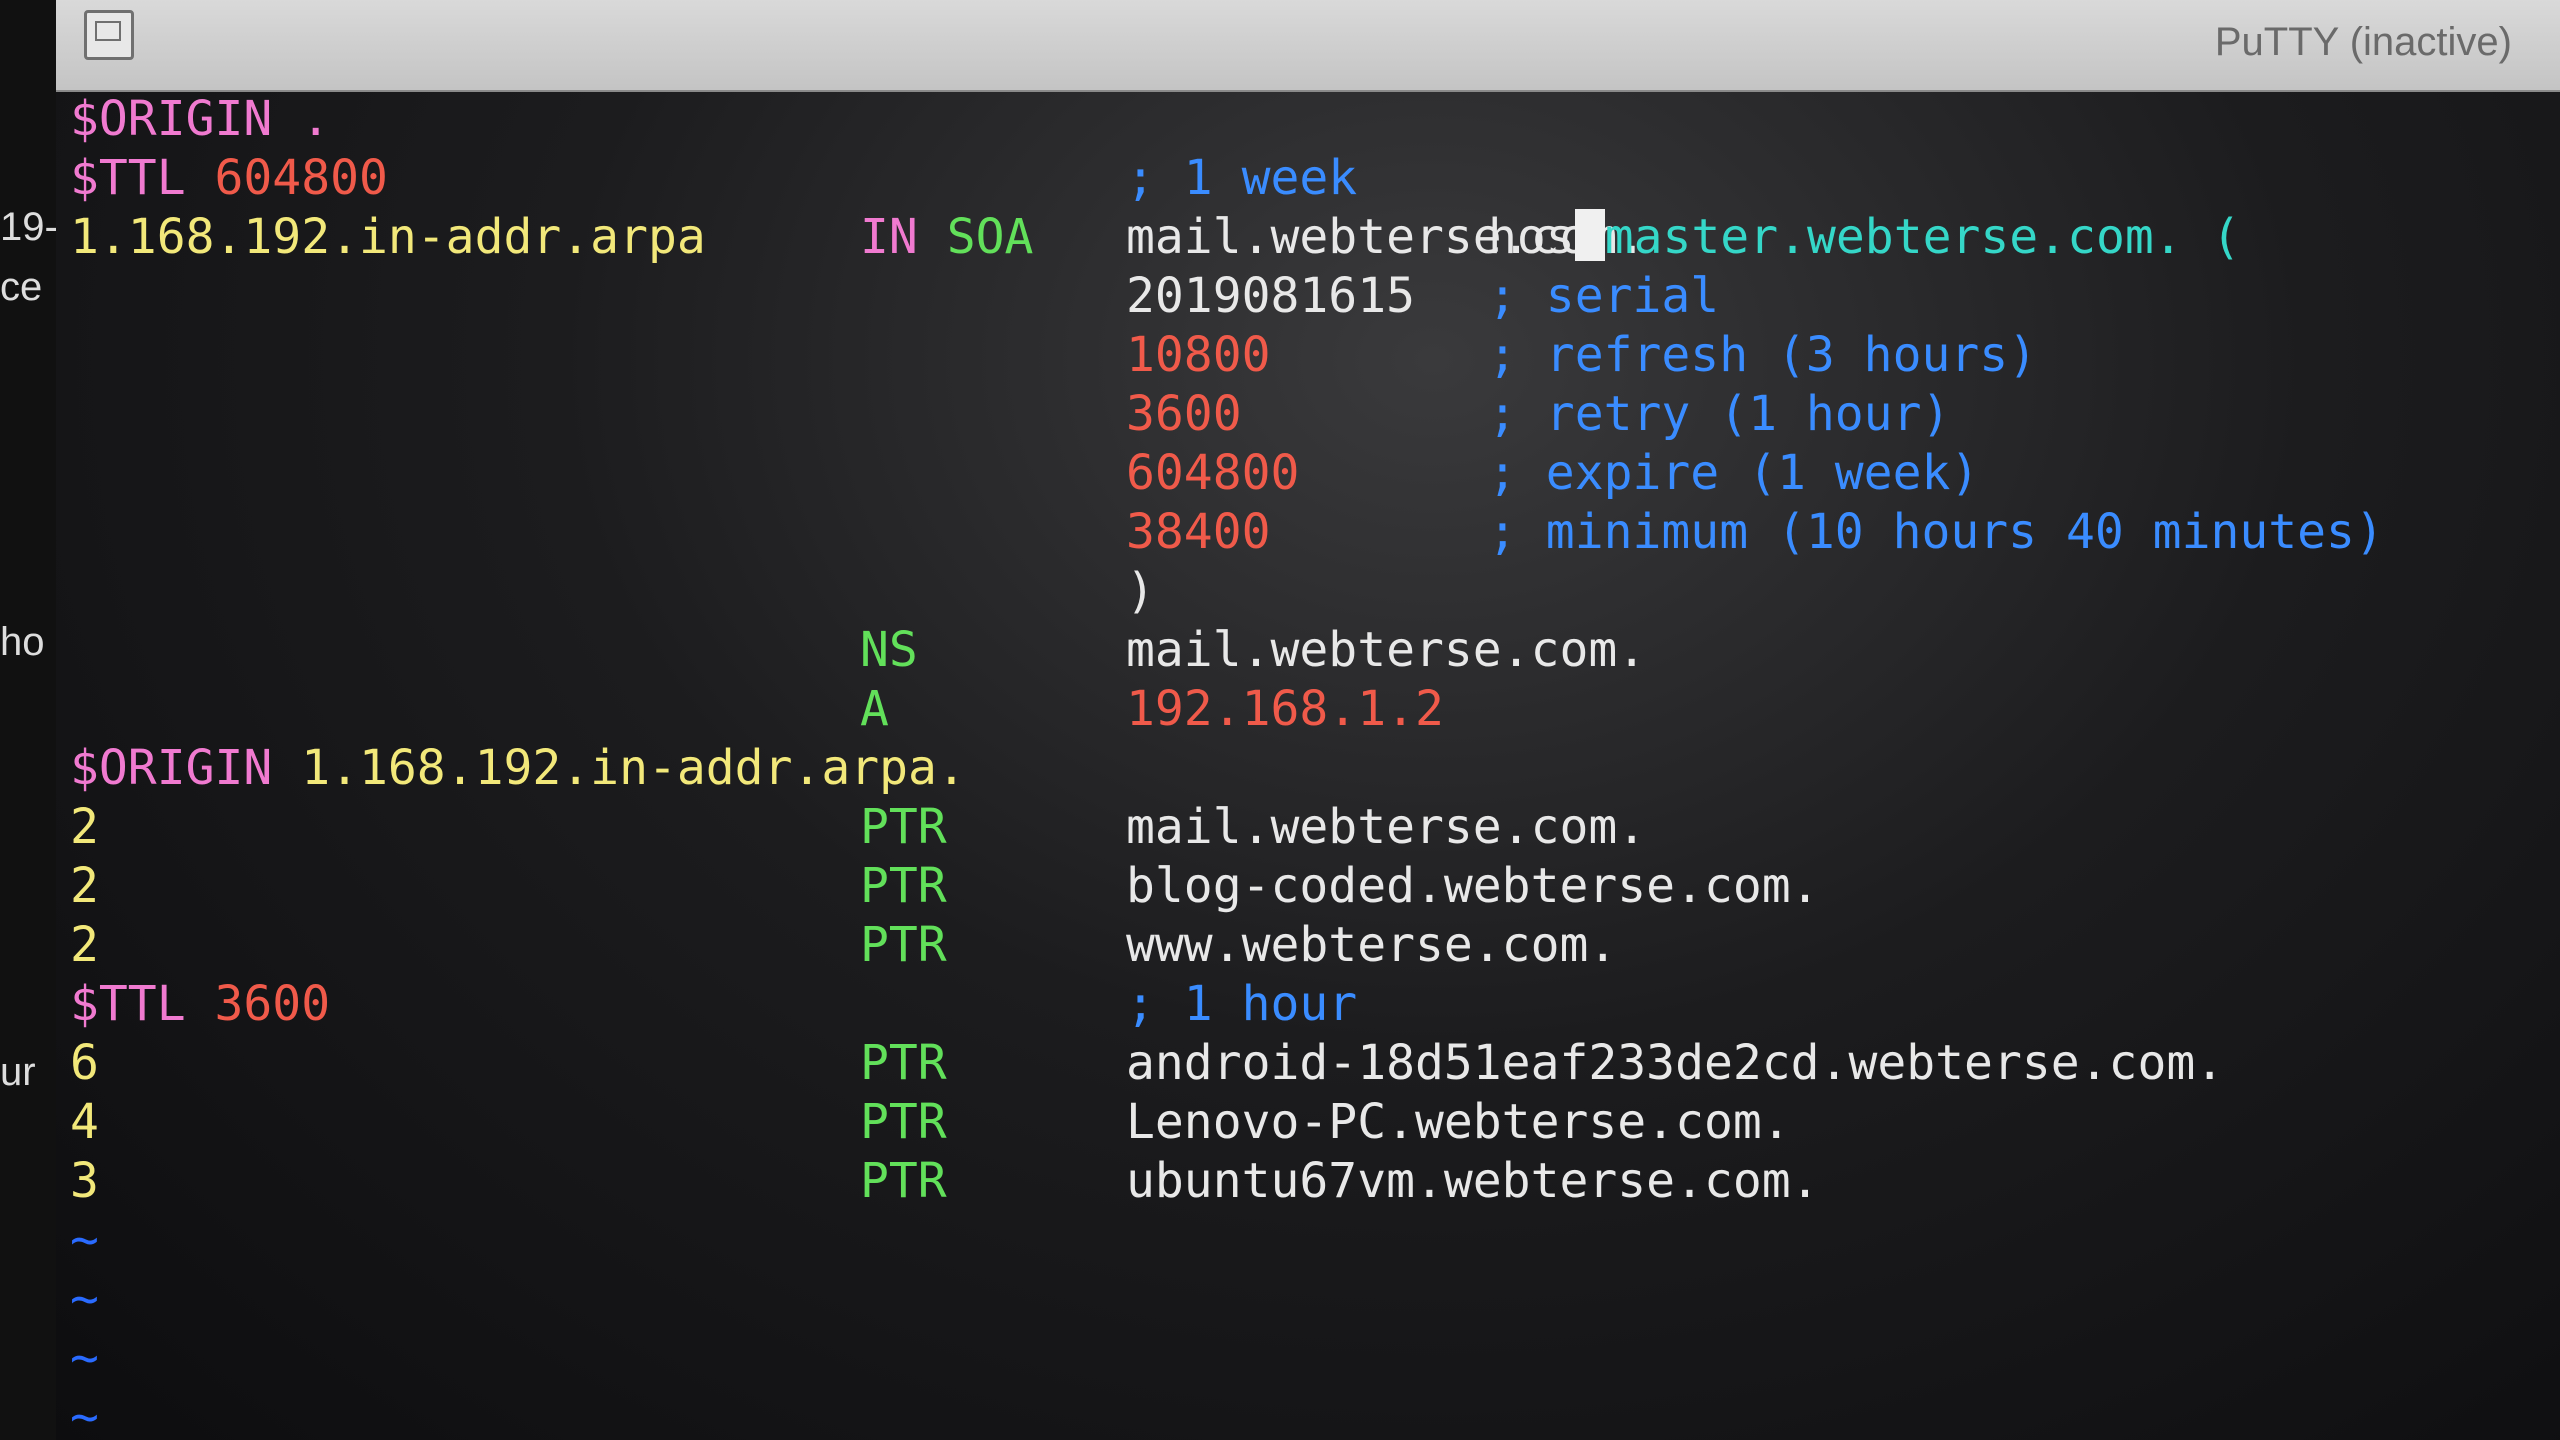  Describe the element at coordinates (29, 720) in the screenshot. I see `left-background-strip: 19- ce ho ur` at that location.